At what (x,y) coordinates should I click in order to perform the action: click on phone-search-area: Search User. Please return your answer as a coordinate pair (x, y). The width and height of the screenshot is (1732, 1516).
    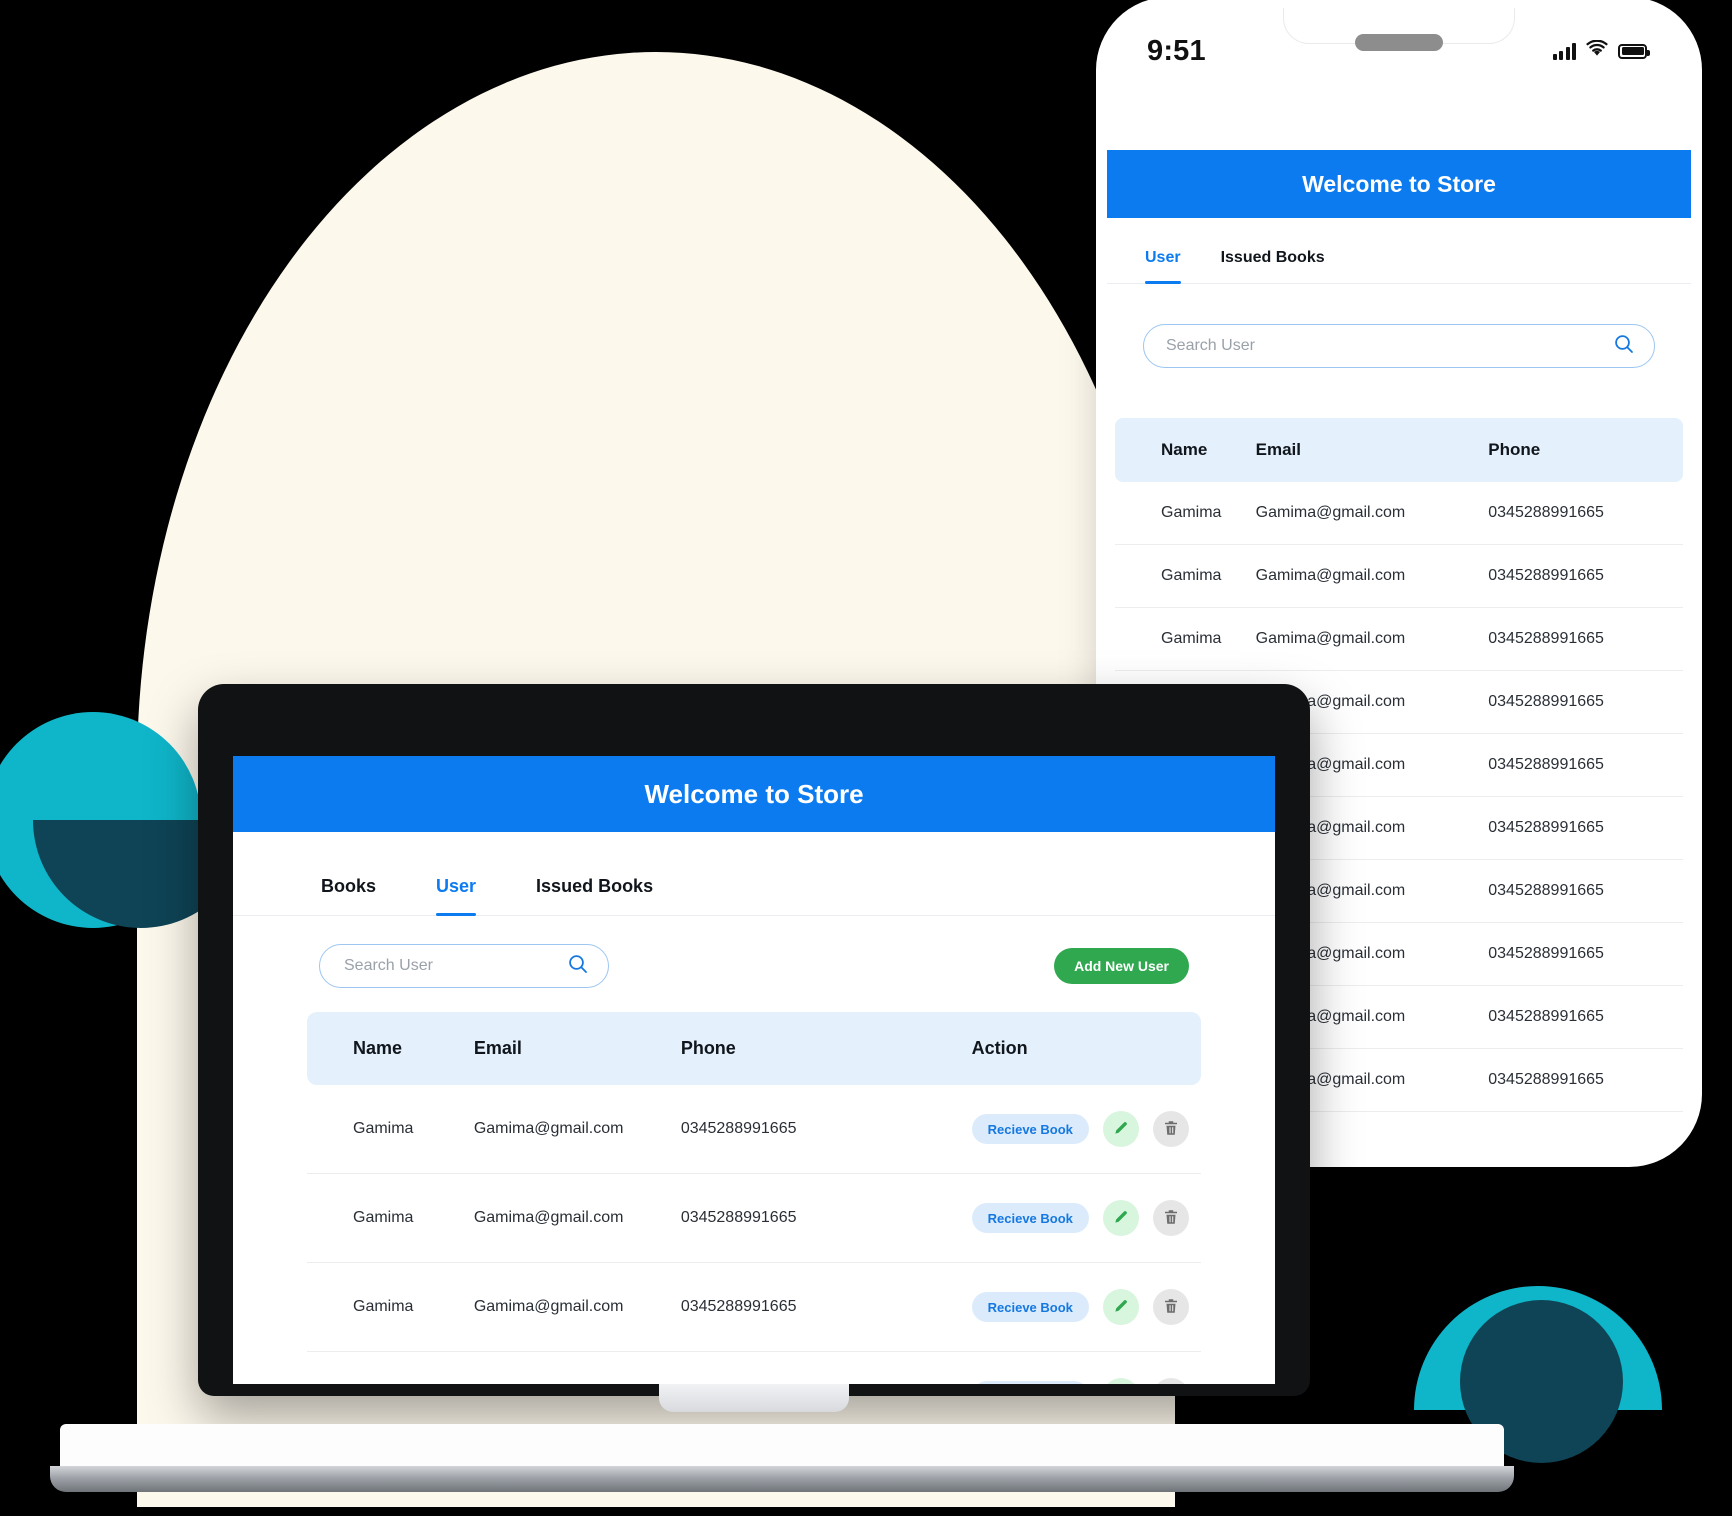
    Looking at the image, I should click on (1399, 346).